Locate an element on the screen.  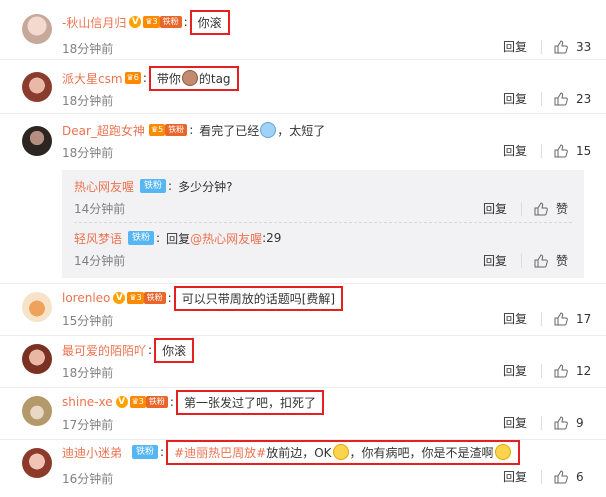
timestamp: 14分钟前 is located at coordinates (100, 261).